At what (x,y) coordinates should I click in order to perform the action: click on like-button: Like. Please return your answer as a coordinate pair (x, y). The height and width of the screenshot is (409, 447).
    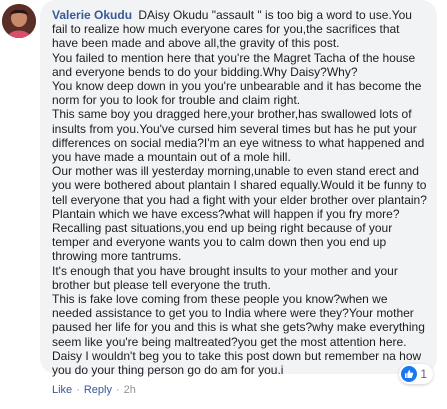
    Looking at the image, I should click on (62, 390).